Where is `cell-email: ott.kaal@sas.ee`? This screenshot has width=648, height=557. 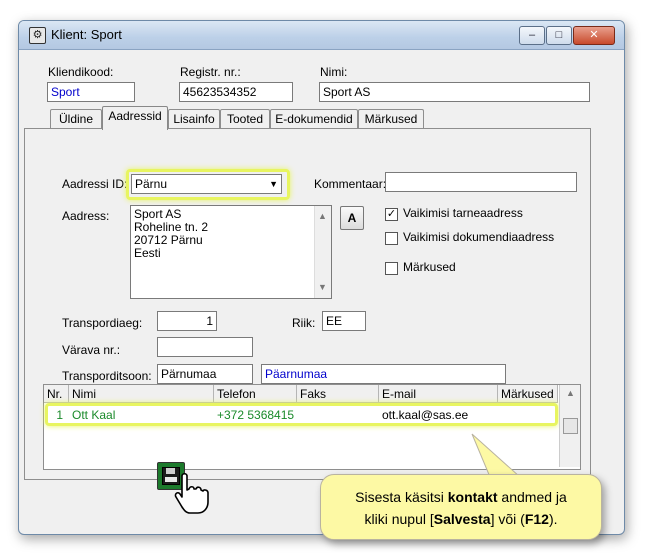 cell-email: ott.kaal@sas.ee is located at coordinates (438, 415).